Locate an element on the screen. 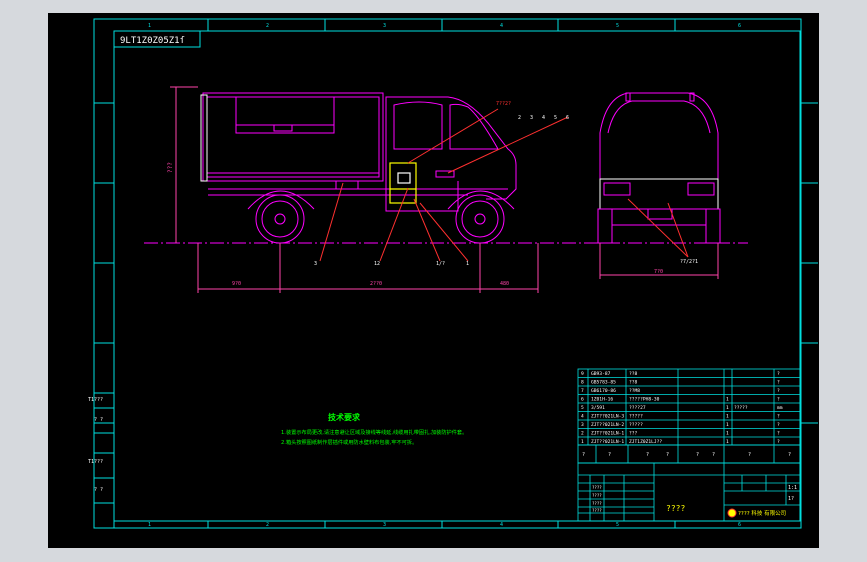  truck-rear-view is located at coordinates (659, 168).